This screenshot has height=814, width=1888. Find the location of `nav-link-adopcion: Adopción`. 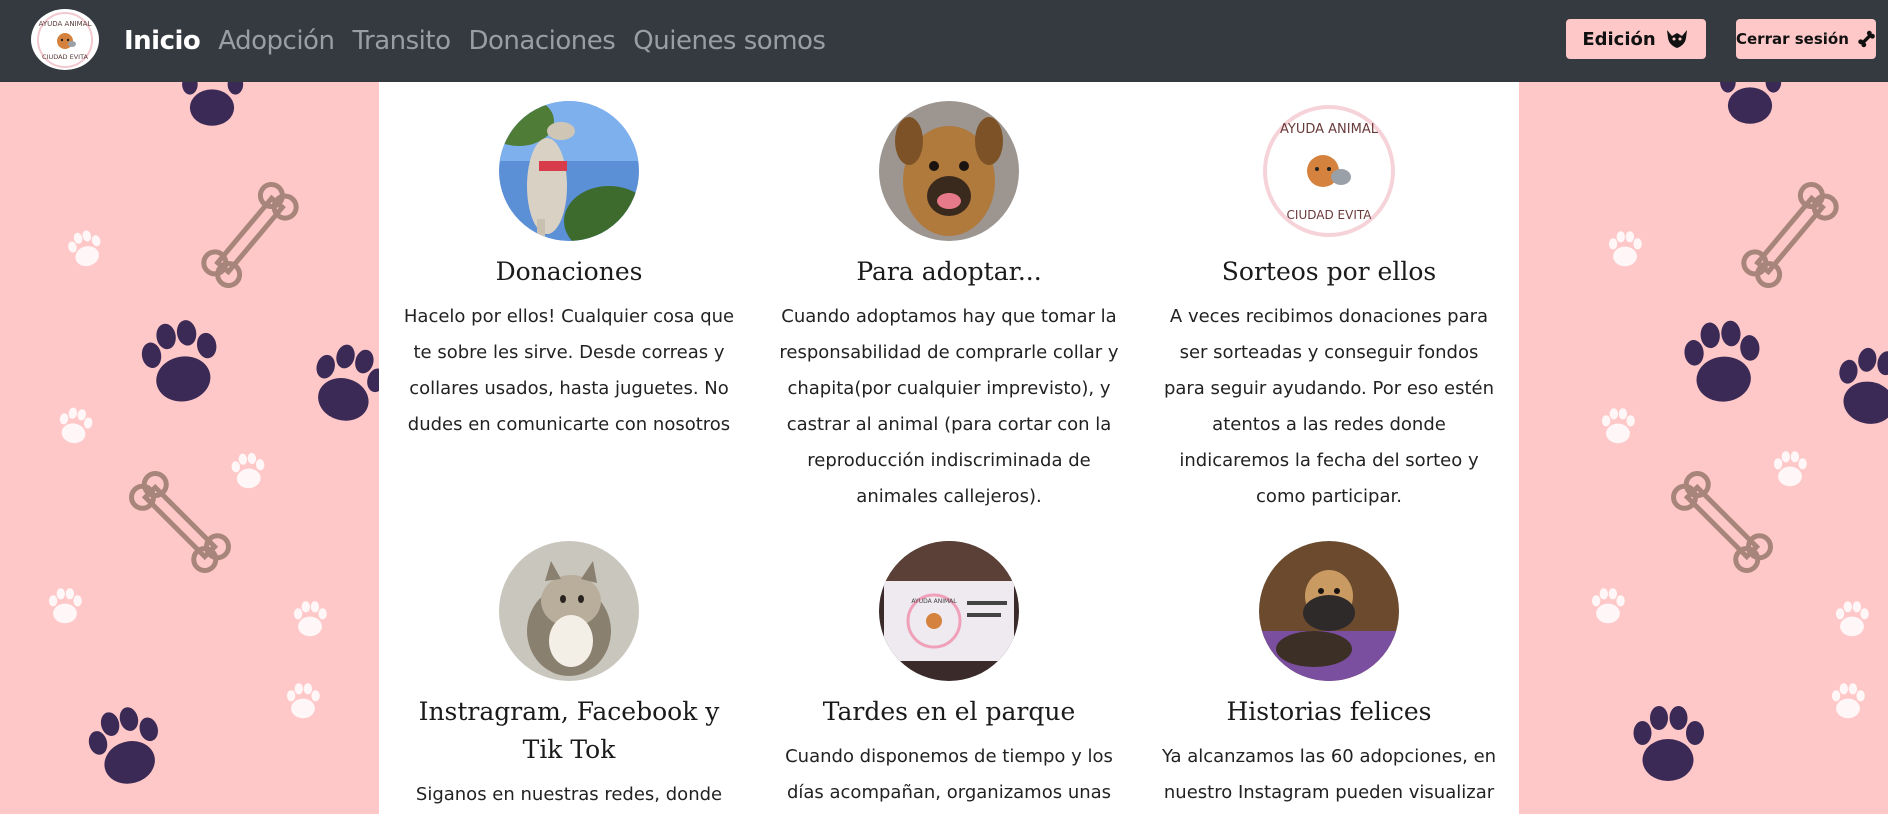

nav-link-adopcion: Adopción is located at coordinates (276, 41).